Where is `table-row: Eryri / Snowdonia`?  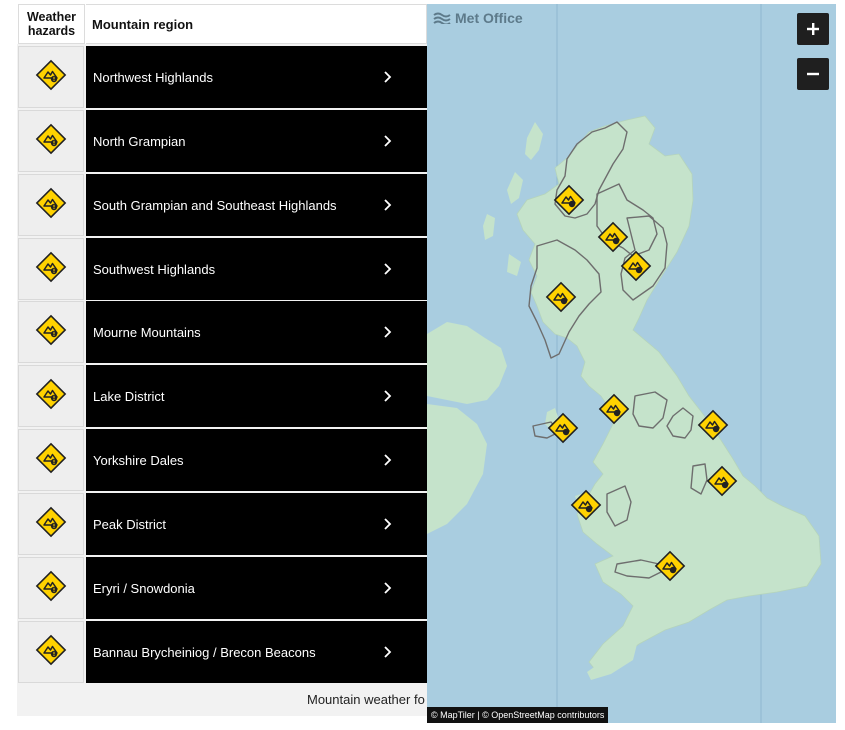 table-row: Eryri / Snowdonia is located at coordinates (222, 588).